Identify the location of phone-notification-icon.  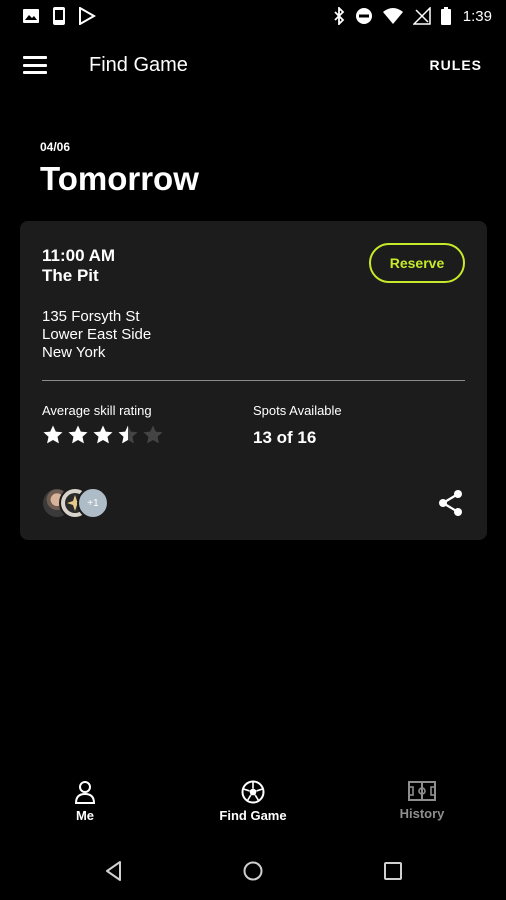
(59, 16).